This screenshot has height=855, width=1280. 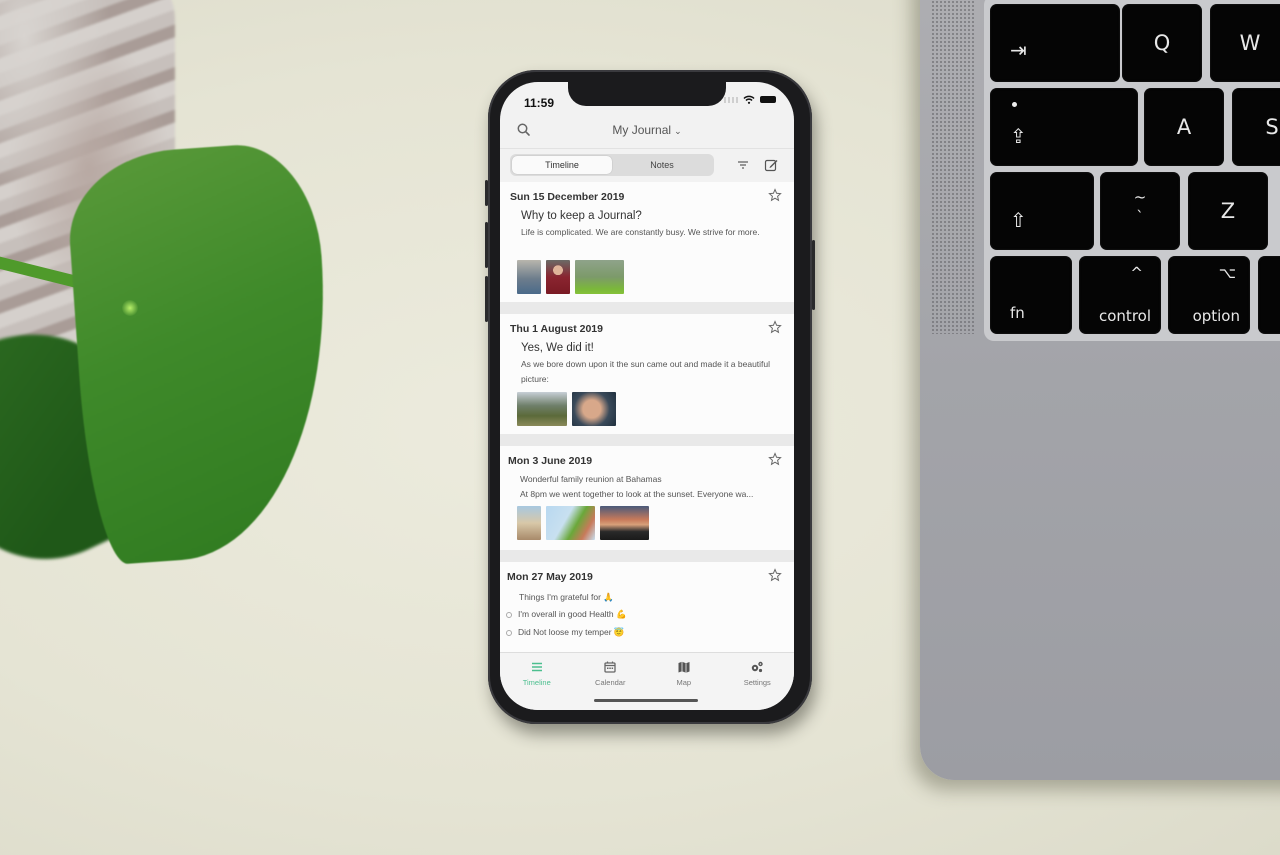 I want to click on caps-indicator-light, so click(x=1014, y=104).